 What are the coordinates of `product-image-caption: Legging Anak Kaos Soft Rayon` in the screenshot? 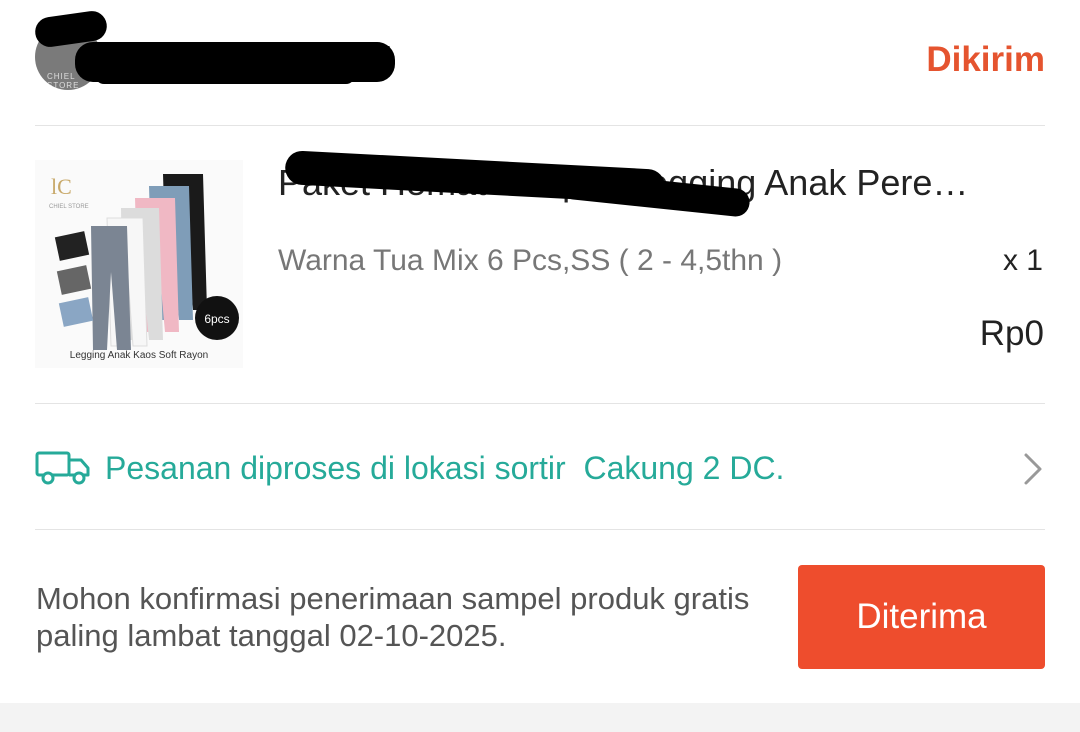 It's located at (139, 355).